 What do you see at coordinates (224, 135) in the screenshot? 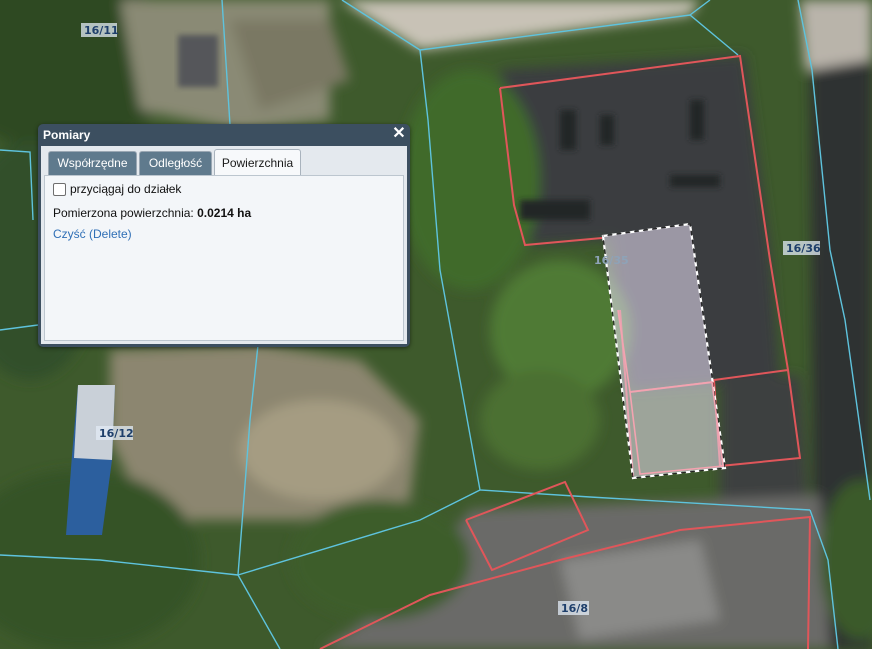
I see `dialog-titlebar: Pomiary ✕` at bounding box center [224, 135].